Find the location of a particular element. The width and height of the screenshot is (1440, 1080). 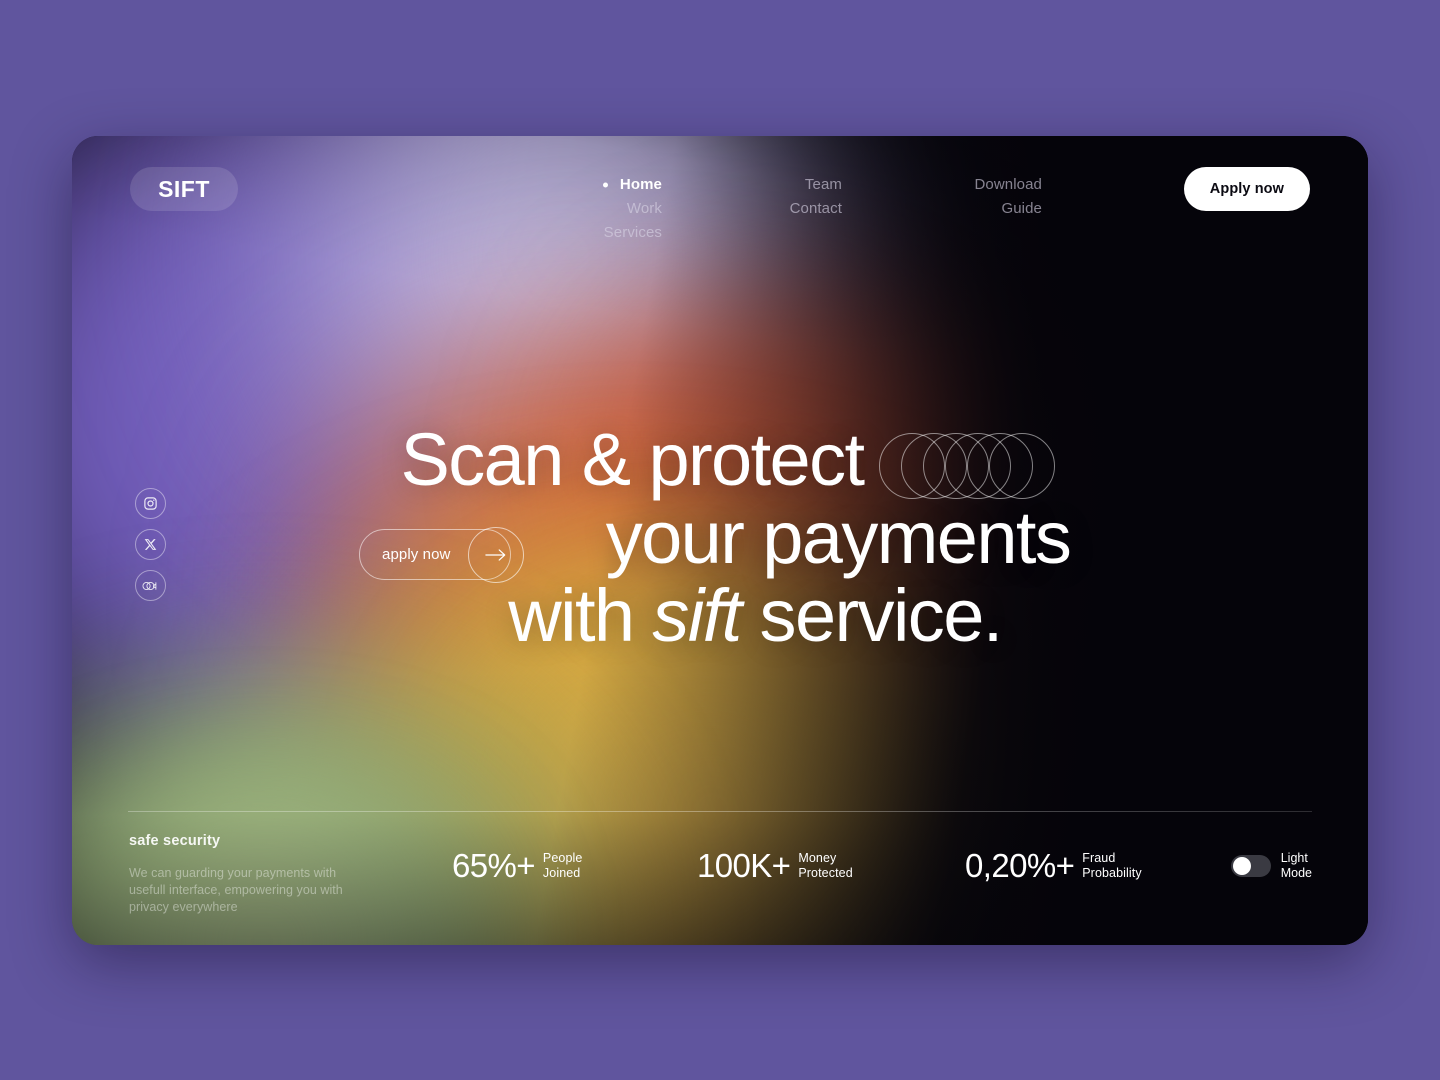

stat-fraud-probability: 0,20%+ Fraud Probability is located at coordinates (1094, 865).